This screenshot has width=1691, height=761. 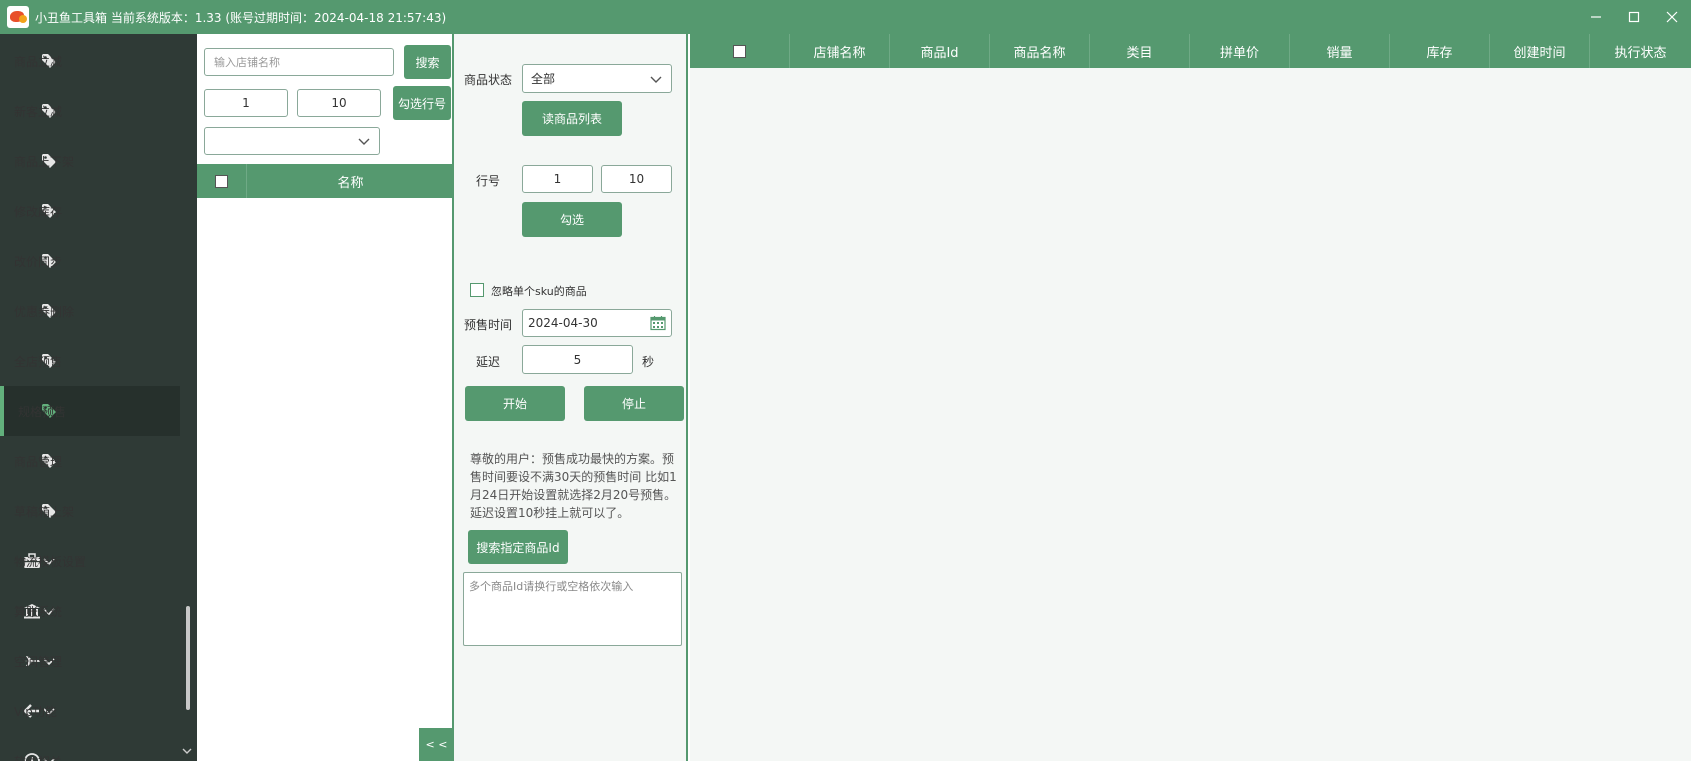 What do you see at coordinates (572, 609) in the screenshot?
I see `product-ids-textarea: 多个商品Id请换行或空格依次输入` at bounding box center [572, 609].